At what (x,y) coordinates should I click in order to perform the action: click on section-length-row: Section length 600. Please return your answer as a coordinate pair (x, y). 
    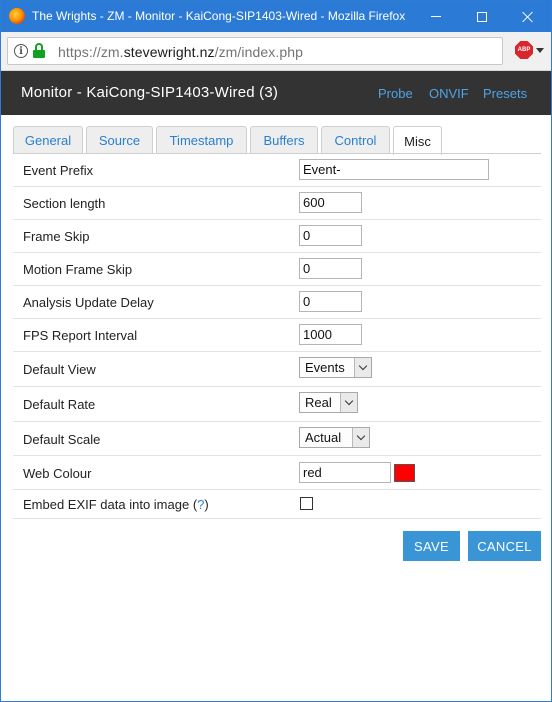
    Looking at the image, I should click on (277, 203).